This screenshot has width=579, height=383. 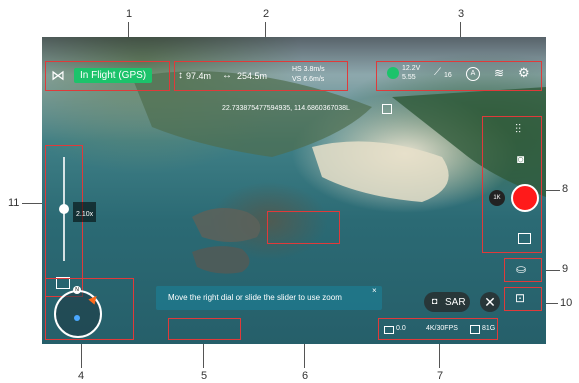 What do you see at coordinates (204, 376) in the screenshot?
I see `callout-5: 5` at bounding box center [204, 376].